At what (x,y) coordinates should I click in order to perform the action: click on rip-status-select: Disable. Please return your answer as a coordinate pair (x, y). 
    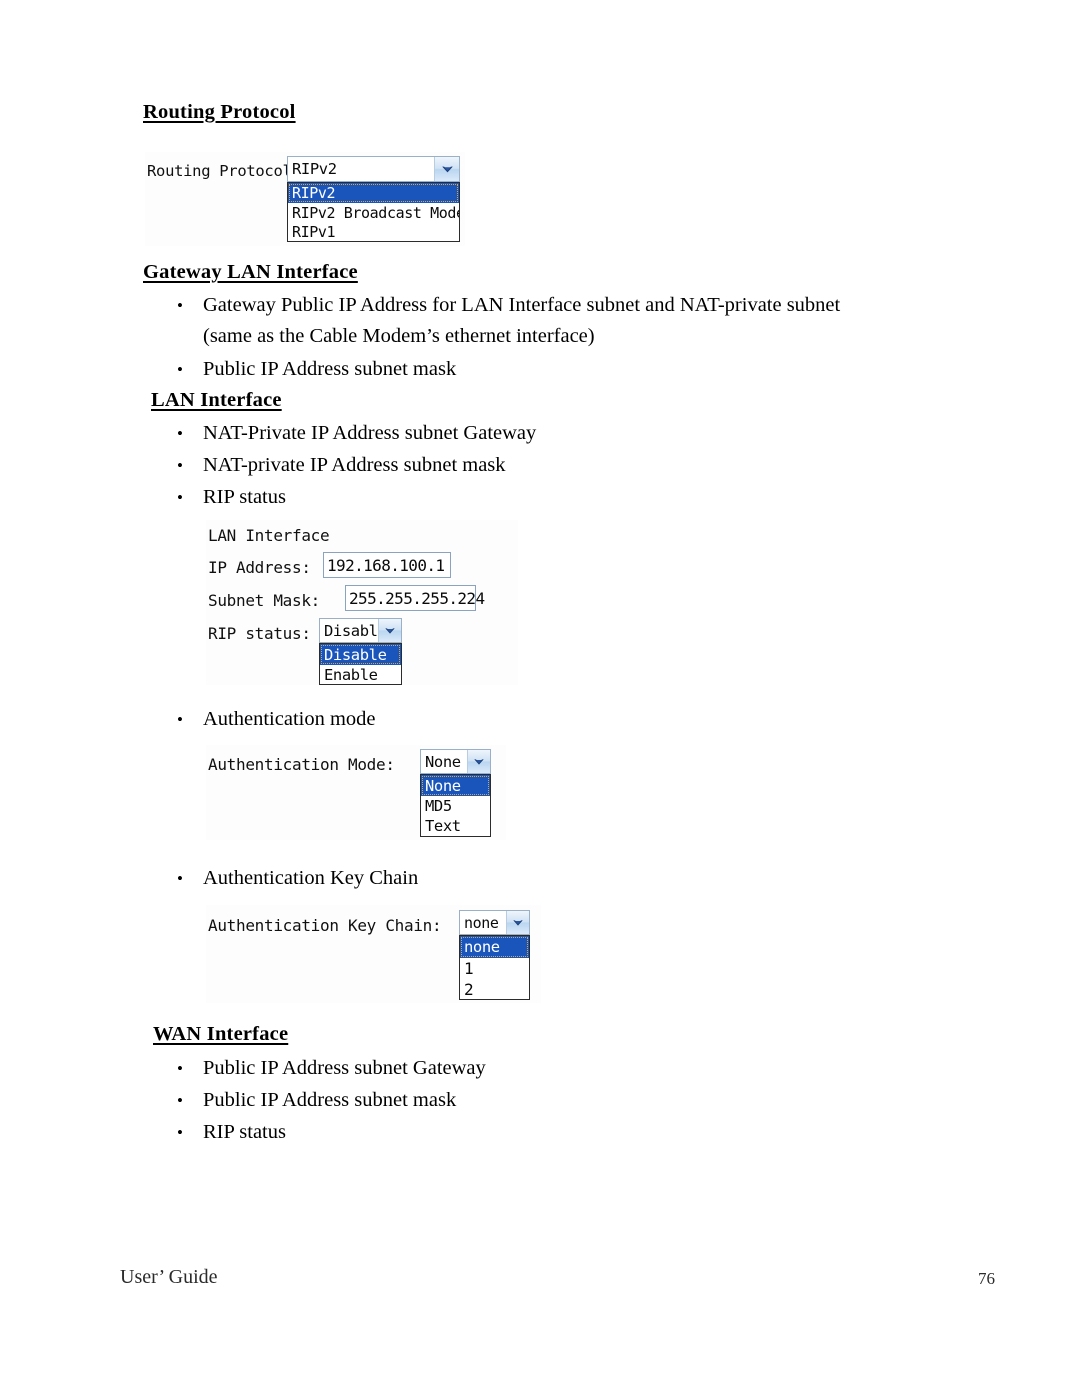
    Looking at the image, I should click on (360, 630).